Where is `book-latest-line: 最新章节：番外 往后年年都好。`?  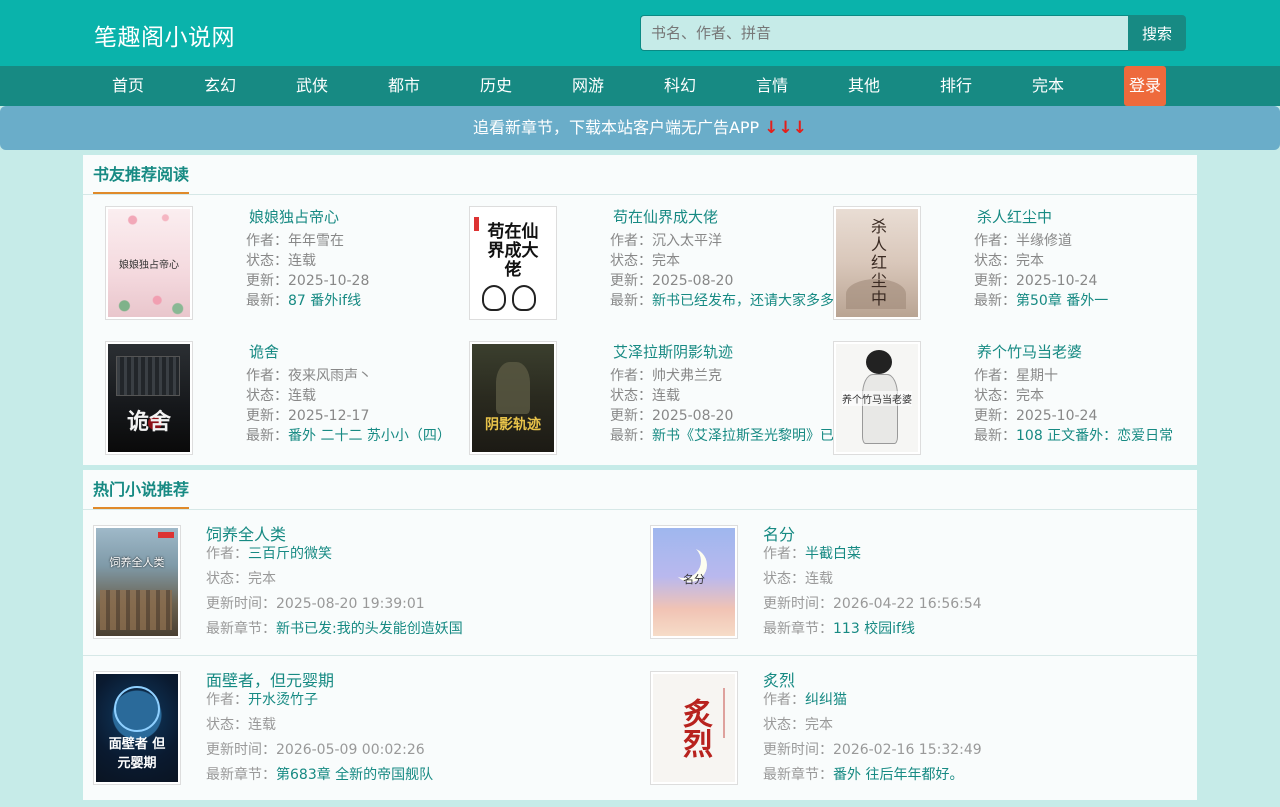
book-latest-line: 最新章节：番外 往后年年都好。 is located at coordinates (863, 775).